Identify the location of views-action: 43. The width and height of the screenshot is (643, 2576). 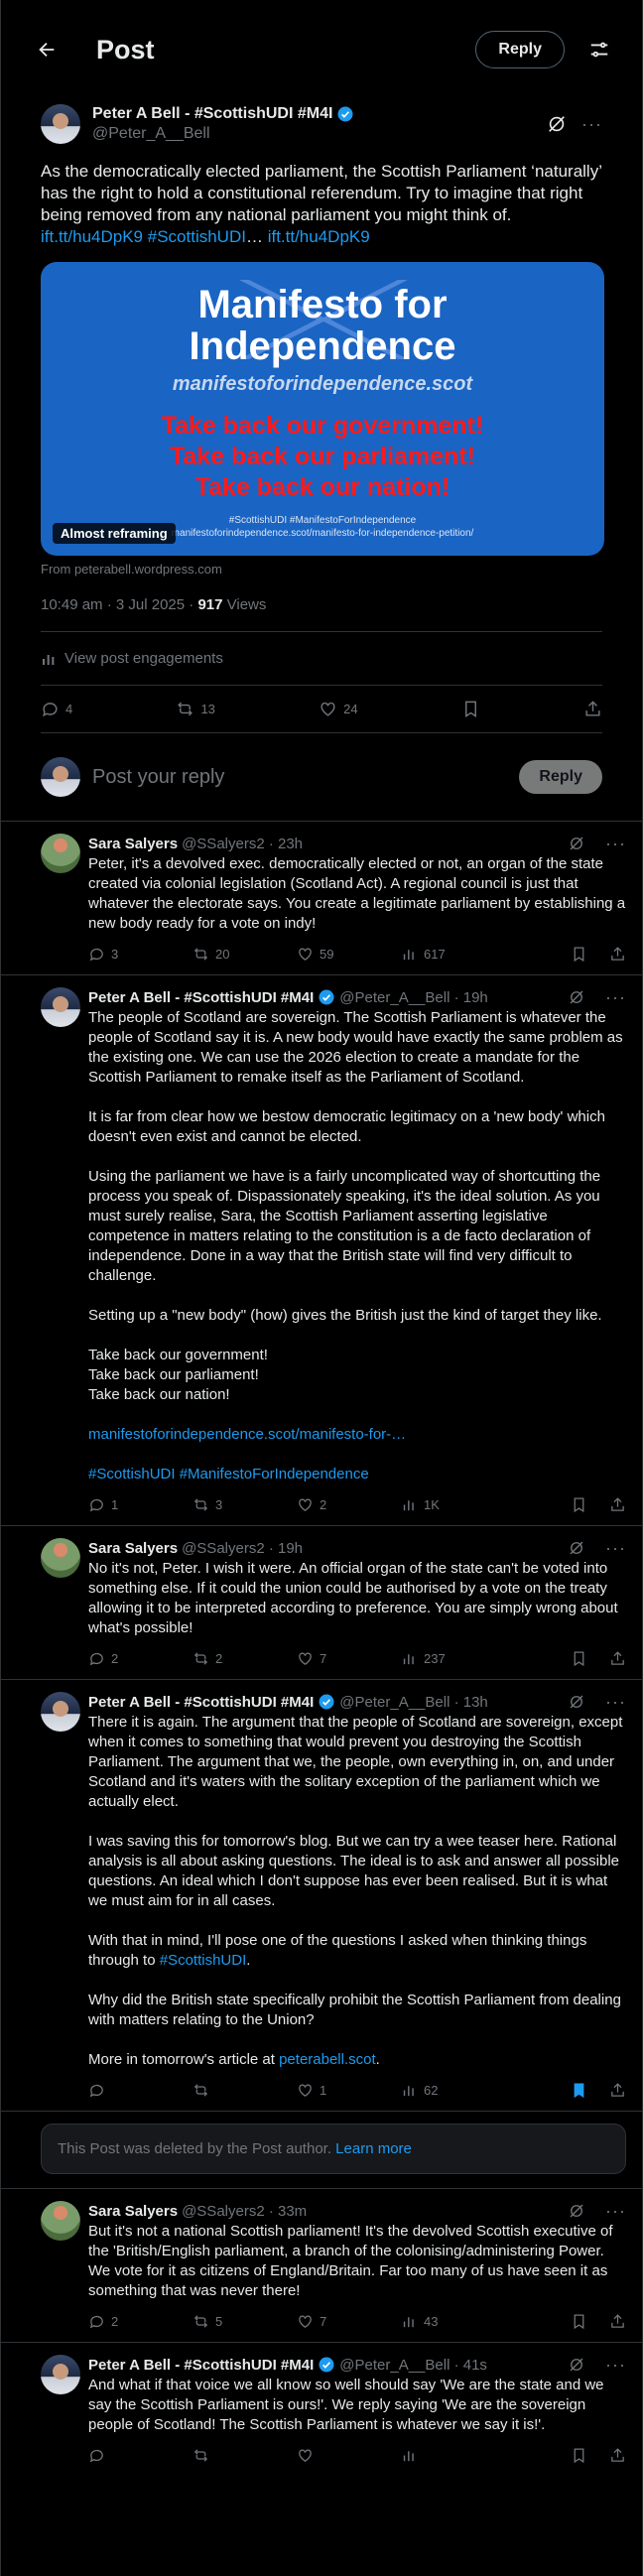
(453, 2322).